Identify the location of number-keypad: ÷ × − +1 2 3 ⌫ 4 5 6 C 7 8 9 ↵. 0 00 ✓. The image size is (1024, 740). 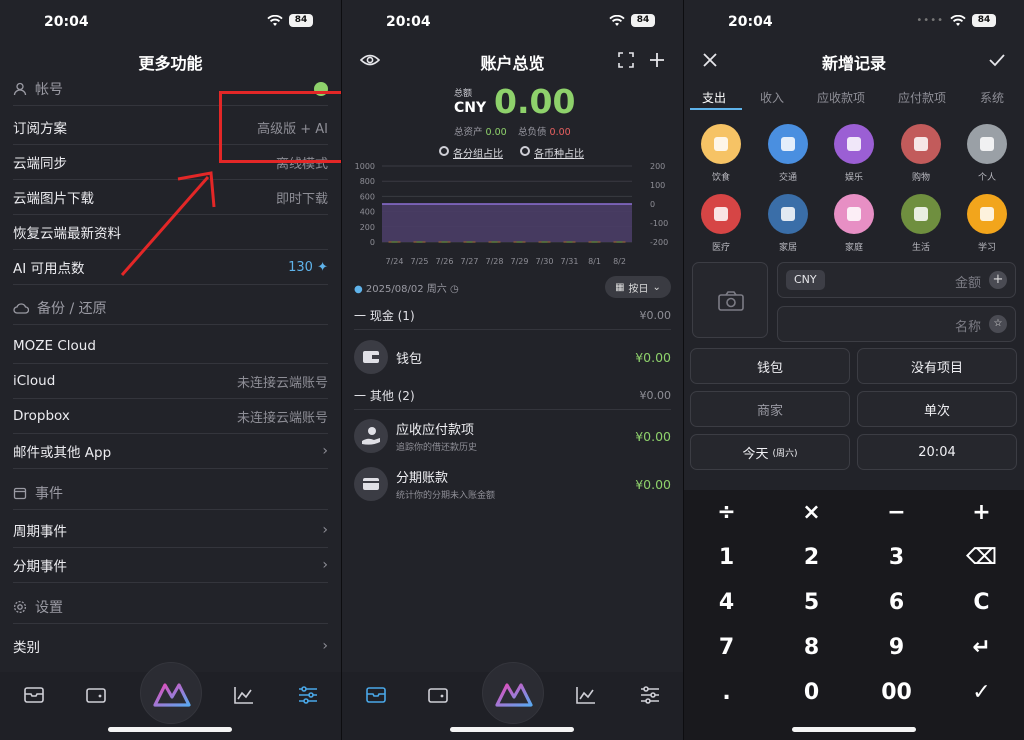
(854, 615).